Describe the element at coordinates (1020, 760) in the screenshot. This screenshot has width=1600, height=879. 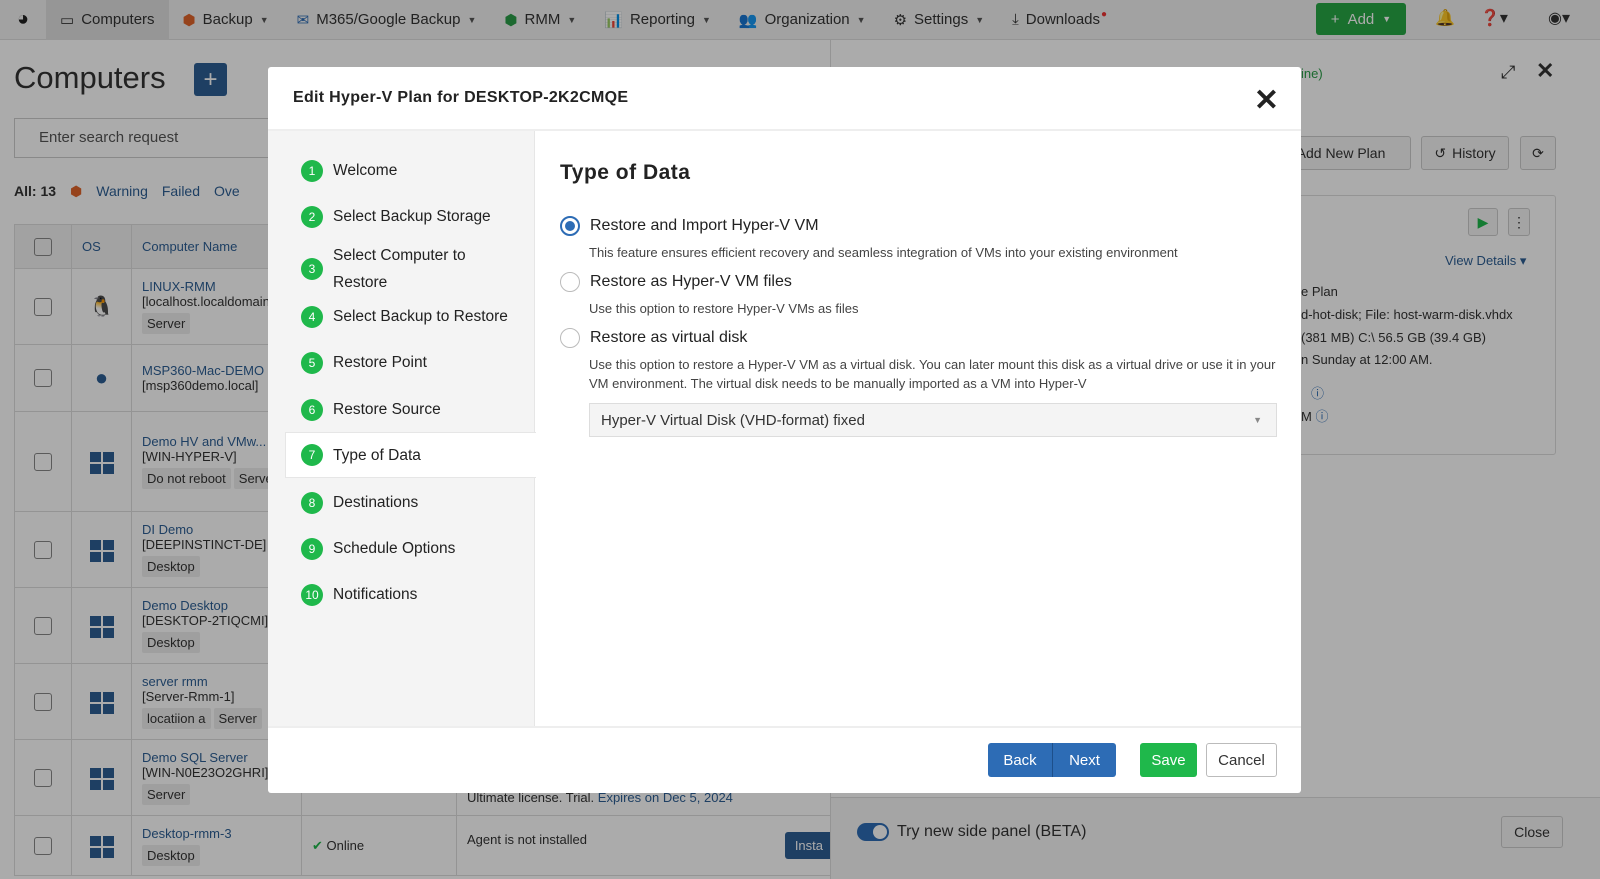
I see `back-button: Back` at that location.